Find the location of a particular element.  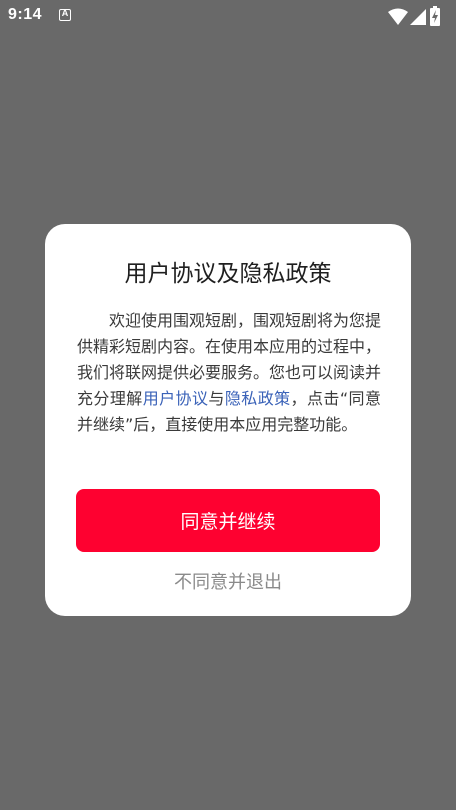

status-bar: 9:14 A is located at coordinates (228, 16).